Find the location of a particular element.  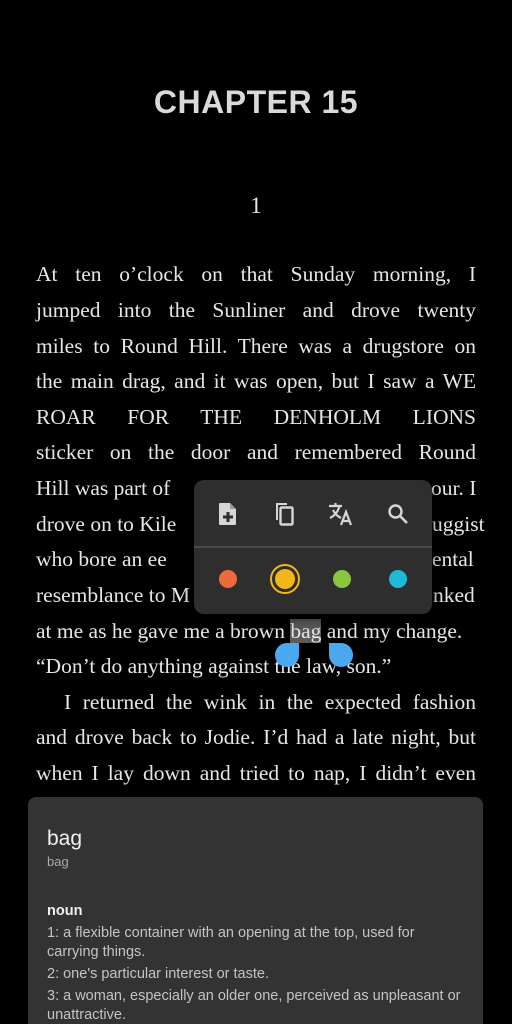

highlight-color-green is located at coordinates (342, 579).